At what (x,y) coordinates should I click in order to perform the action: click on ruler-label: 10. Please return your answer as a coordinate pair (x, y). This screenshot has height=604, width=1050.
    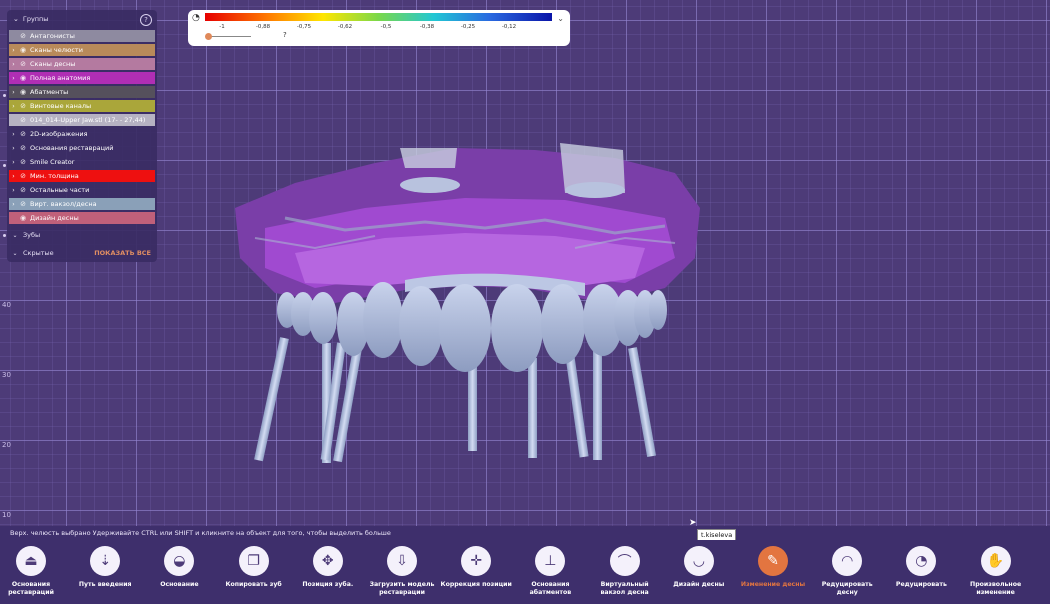
    Looking at the image, I should click on (6, 515).